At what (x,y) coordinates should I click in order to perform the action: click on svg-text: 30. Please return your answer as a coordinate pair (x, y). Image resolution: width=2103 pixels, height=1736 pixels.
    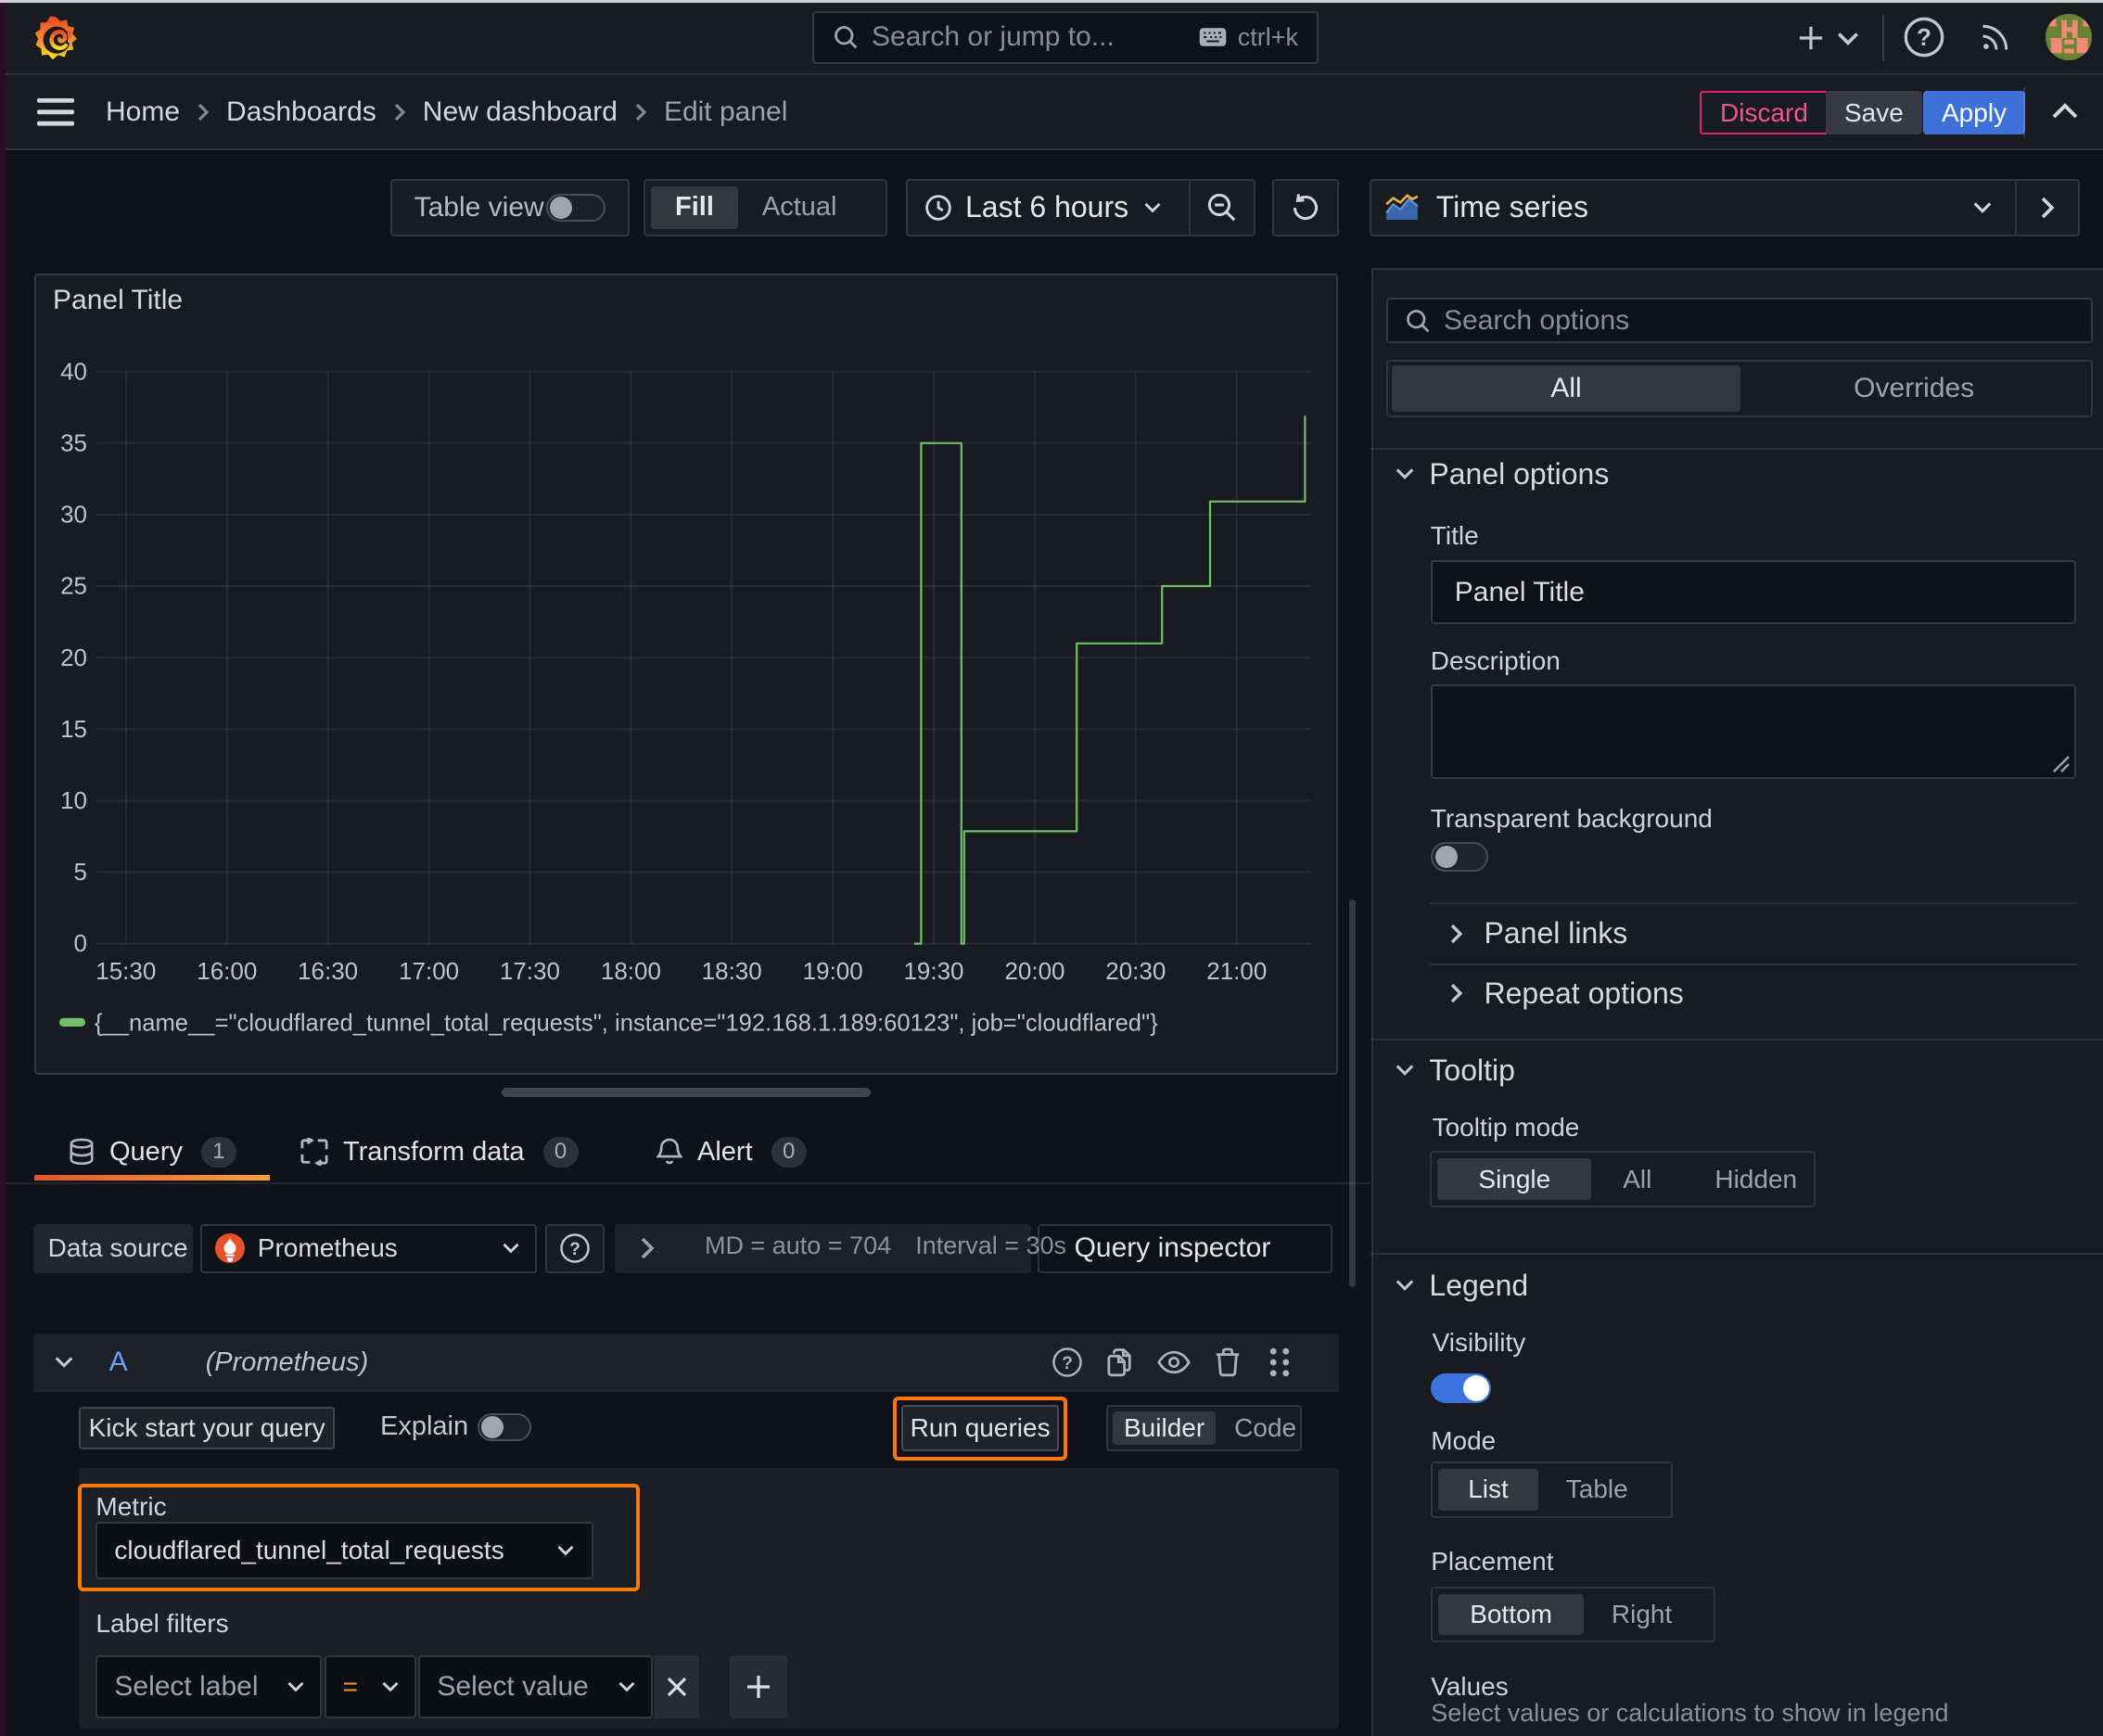
    Looking at the image, I should click on (73, 515).